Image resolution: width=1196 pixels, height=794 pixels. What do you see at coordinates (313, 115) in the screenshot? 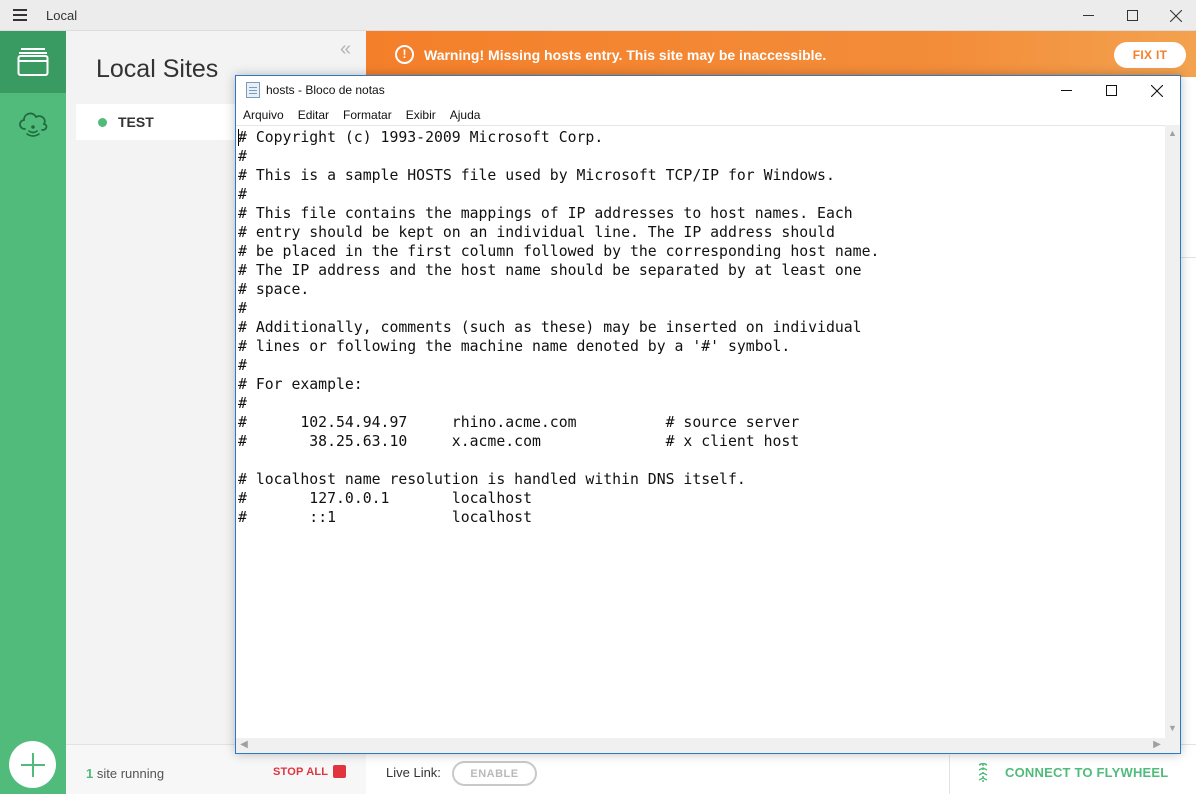
I see `menu-editar: Editar` at bounding box center [313, 115].